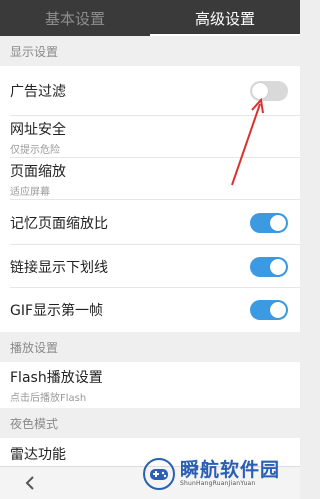 The image size is (320, 499). What do you see at coordinates (150, 179) in the screenshot?
I see `setting-row-page-zoom: 页面缩放 适应屏幕` at bounding box center [150, 179].